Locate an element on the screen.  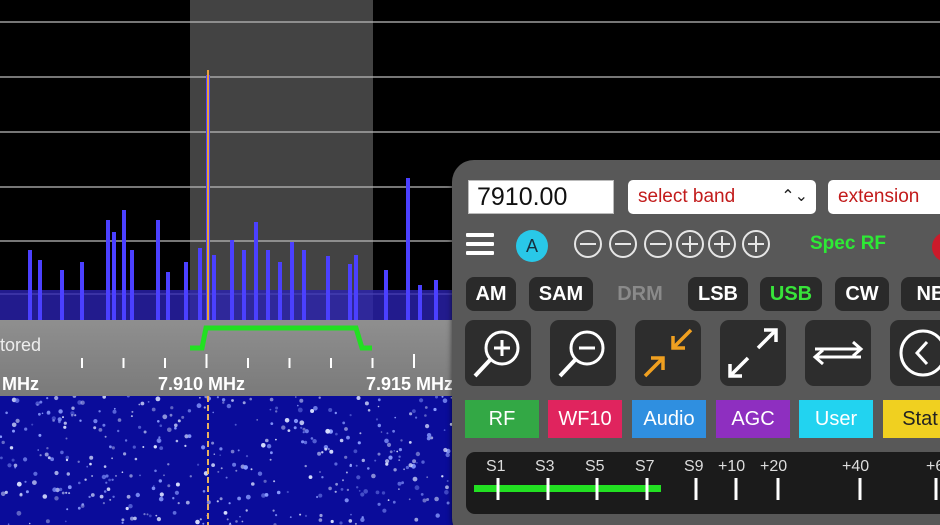
tab-agc: AGC is located at coordinates (753, 419).